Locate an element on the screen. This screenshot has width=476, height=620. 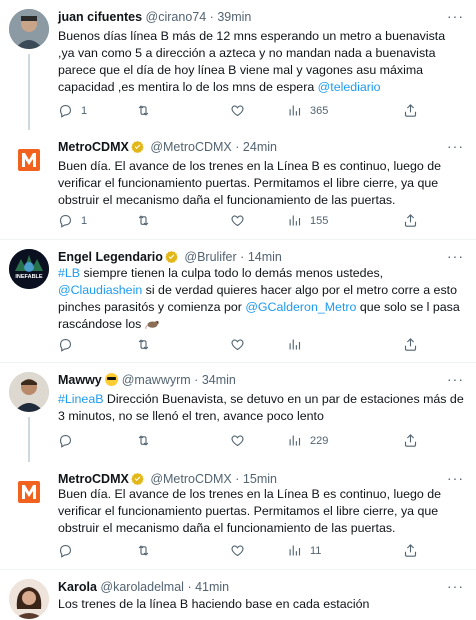
views-button: 229 is located at coordinates (307, 440).